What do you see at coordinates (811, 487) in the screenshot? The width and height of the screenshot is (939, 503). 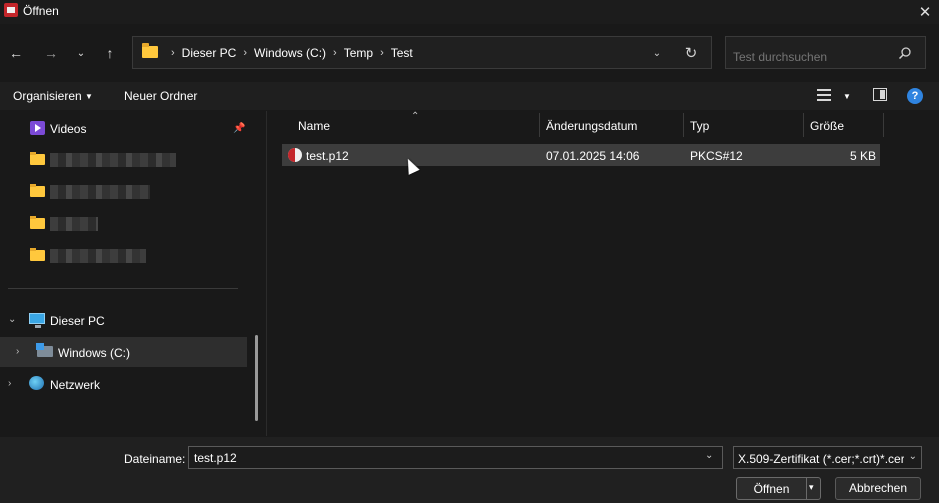 I see `open-dropdown-icon: ▾` at bounding box center [811, 487].